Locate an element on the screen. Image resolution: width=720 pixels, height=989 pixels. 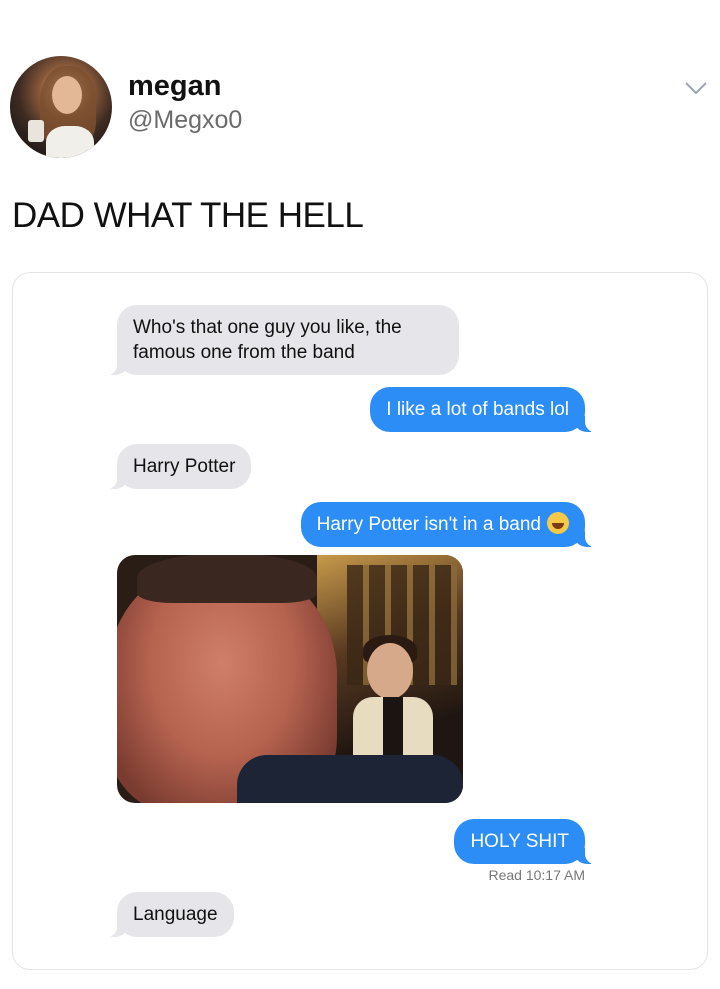
photo-person-head is located at coordinates (390, 671).